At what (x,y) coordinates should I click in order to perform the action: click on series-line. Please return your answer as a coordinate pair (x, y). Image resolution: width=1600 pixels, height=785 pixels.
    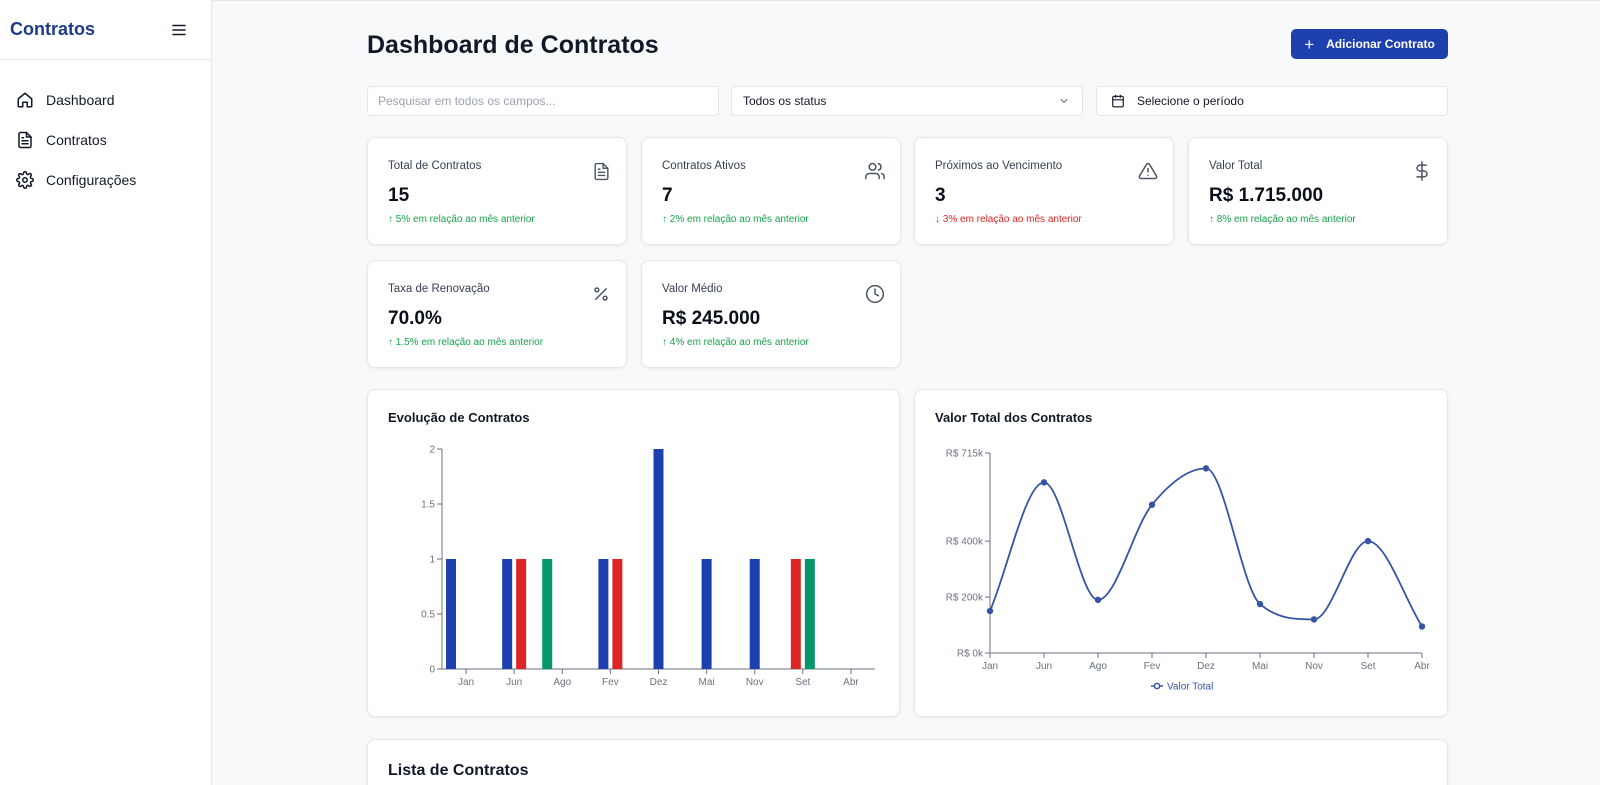
    Looking at the image, I should click on (1206, 547).